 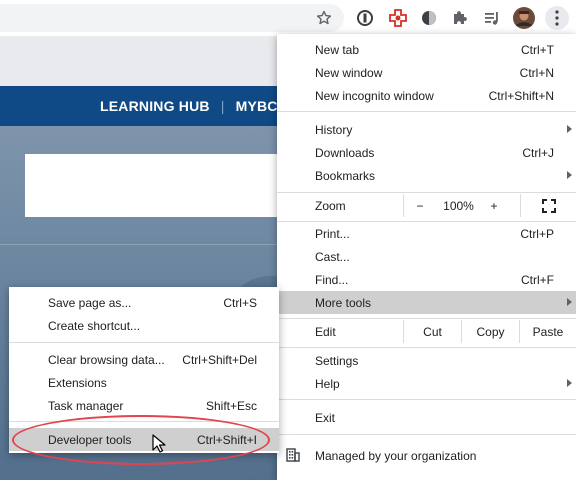 I want to click on paste-button: Paste, so click(x=547, y=331).